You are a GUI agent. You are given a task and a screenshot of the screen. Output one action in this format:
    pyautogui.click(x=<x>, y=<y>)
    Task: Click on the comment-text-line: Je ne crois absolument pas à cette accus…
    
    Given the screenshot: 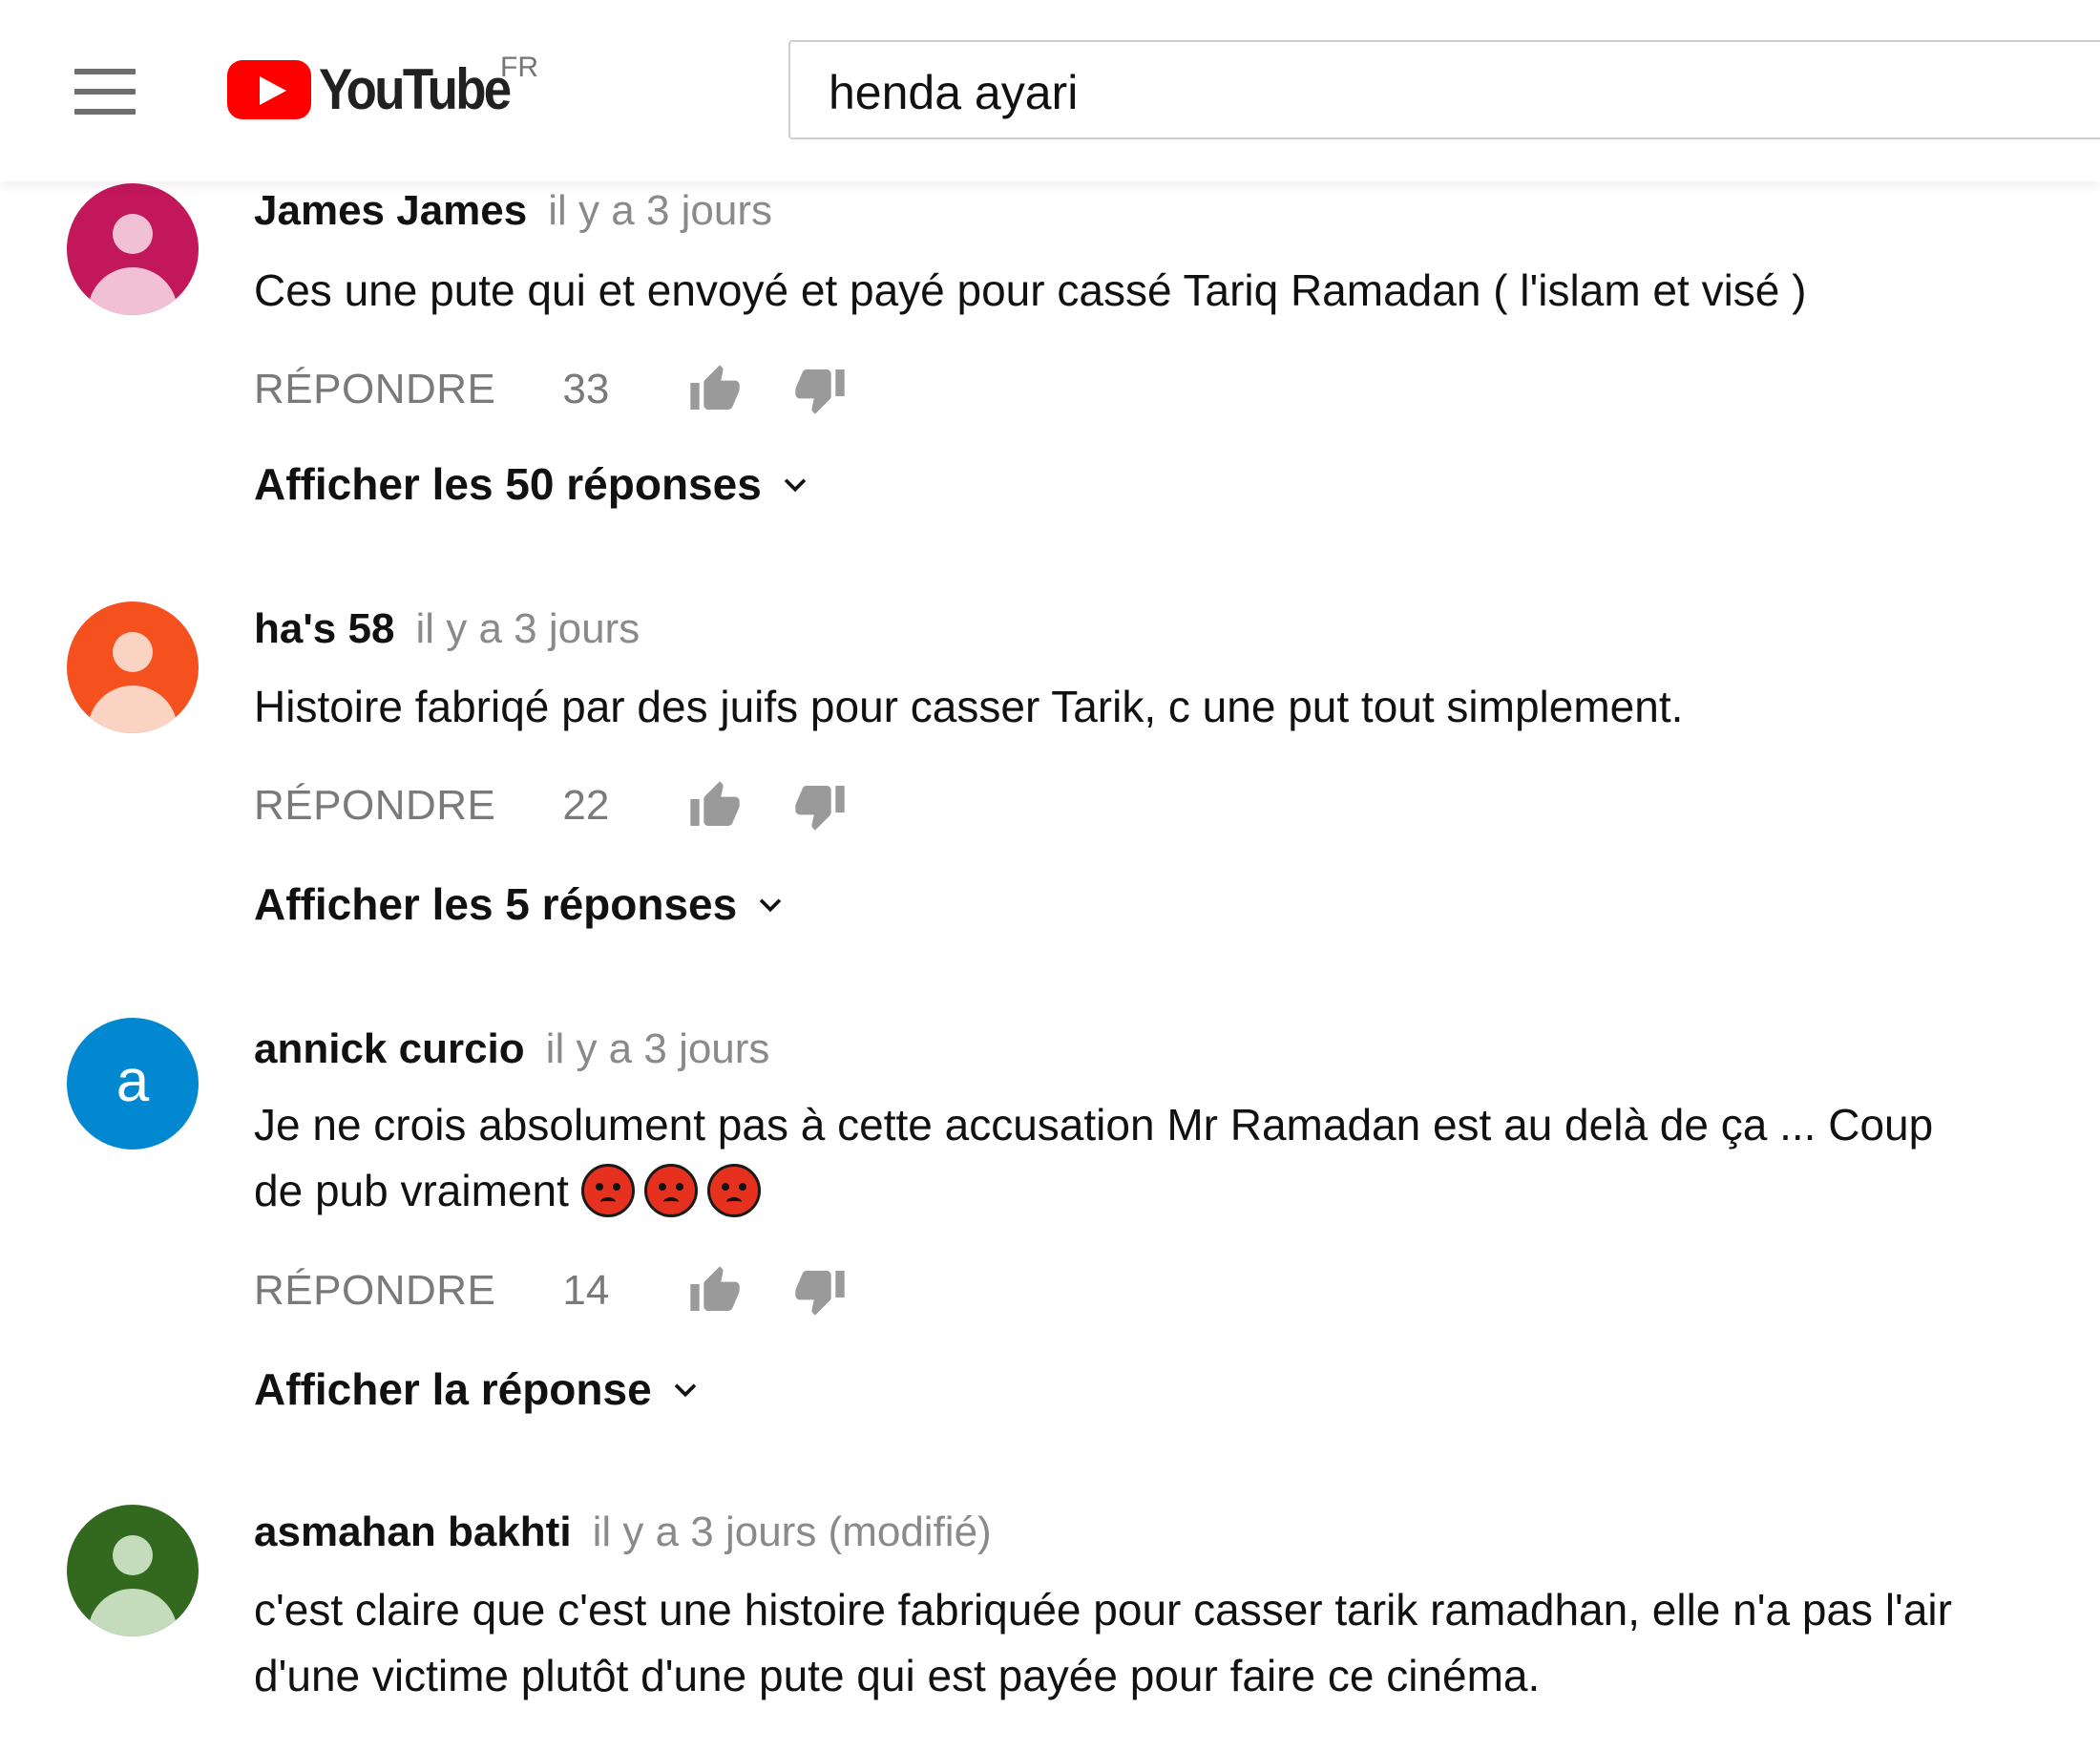 What is the action you would take?
    pyautogui.click(x=1094, y=1125)
    